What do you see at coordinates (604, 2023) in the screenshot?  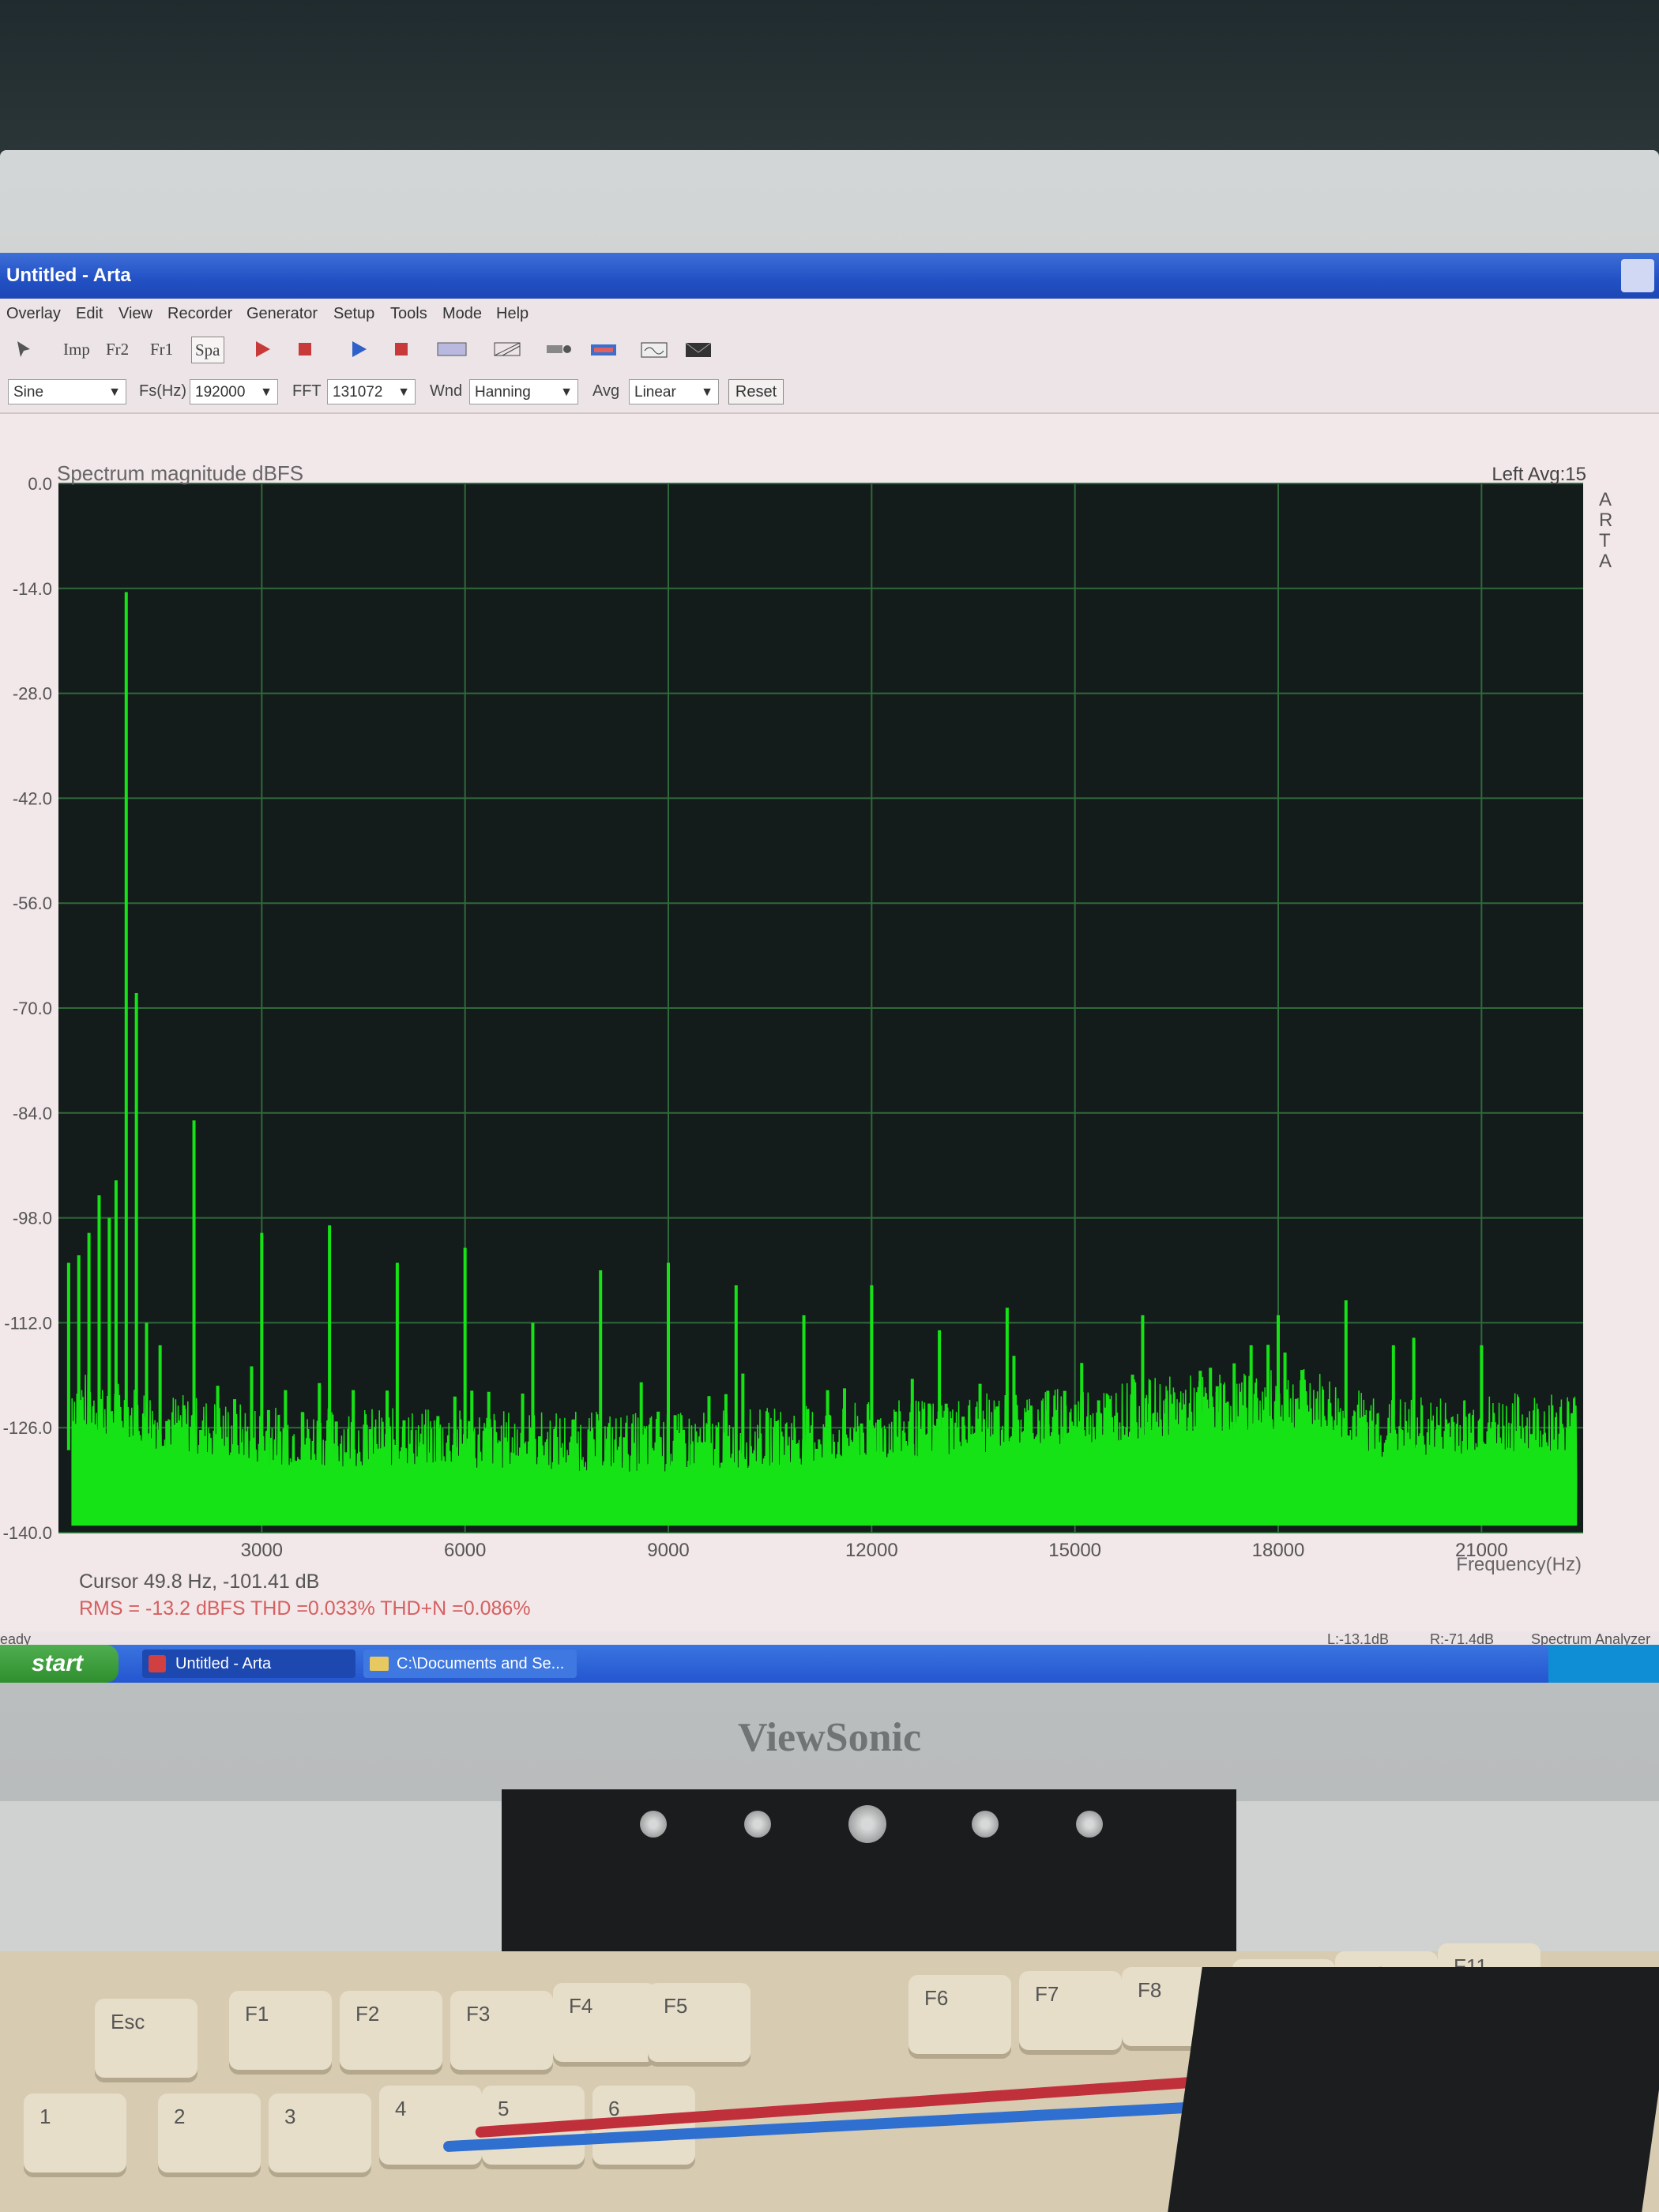 I see `key-f4: F4` at bounding box center [604, 2023].